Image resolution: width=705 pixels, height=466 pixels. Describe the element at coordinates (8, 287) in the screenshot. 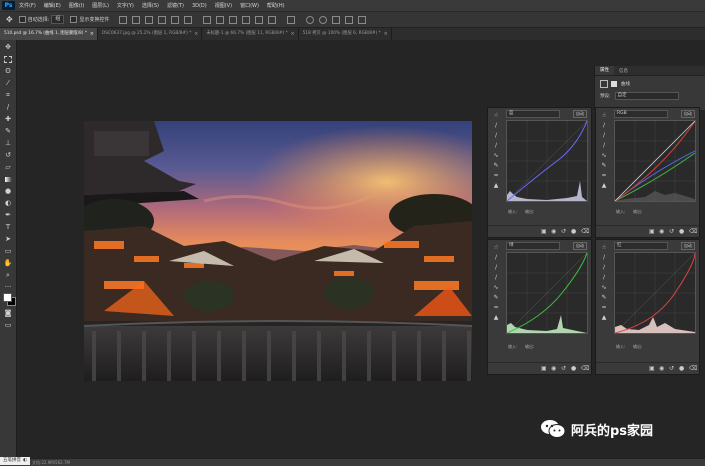

I see `more-tools-icon: ···` at that location.